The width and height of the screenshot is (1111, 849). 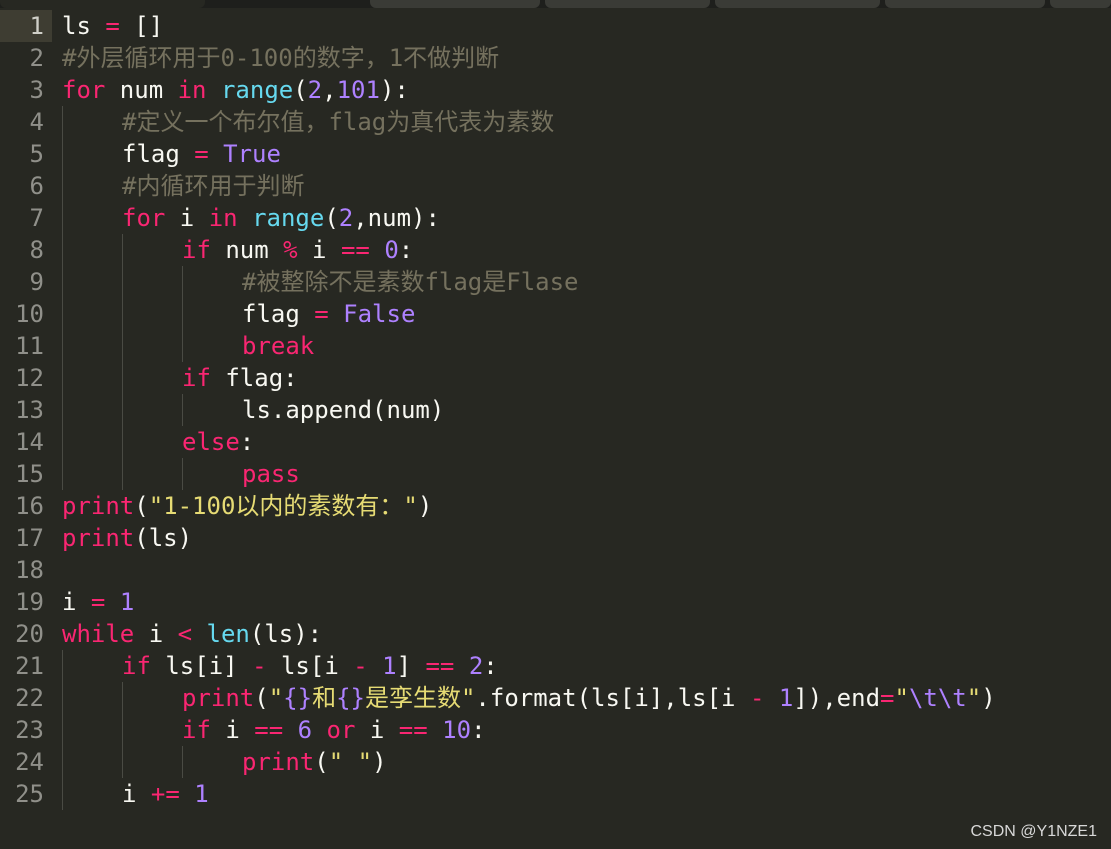 I want to click on code-token: break, so click(x=278, y=346).